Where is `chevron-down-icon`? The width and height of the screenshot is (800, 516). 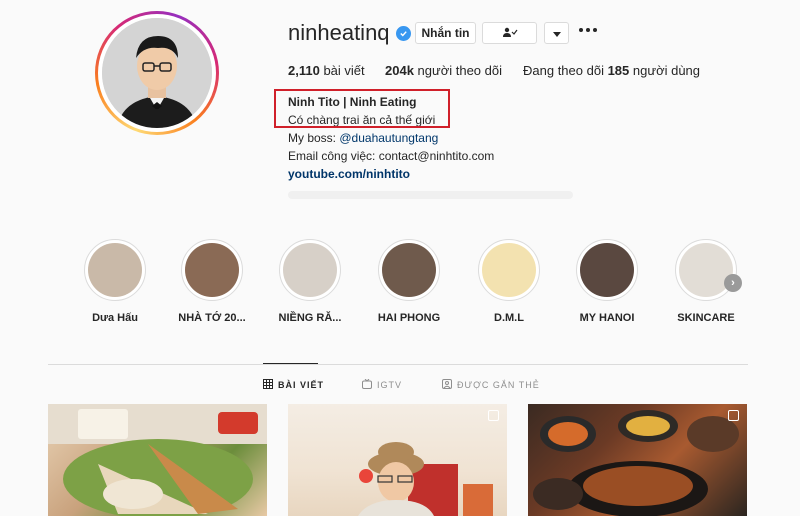 chevron-down-icon is located at coordinates (556, 33).